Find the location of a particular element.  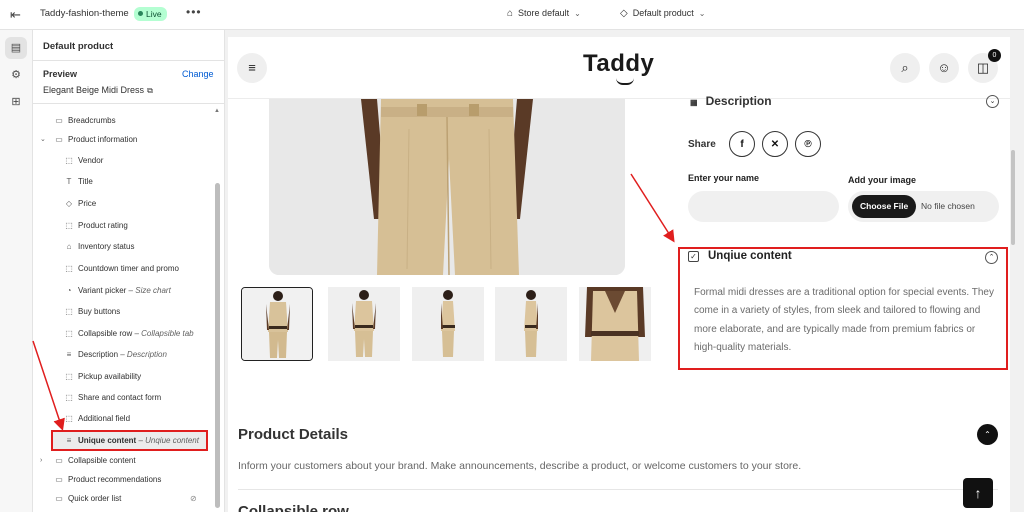

chevron-right-icon: › is located at coordinates (41, 461).